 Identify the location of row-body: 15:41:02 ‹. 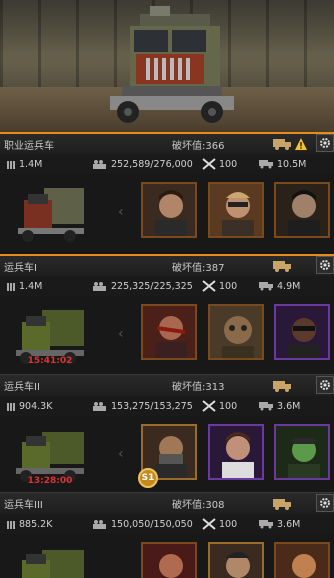
(167, 335).